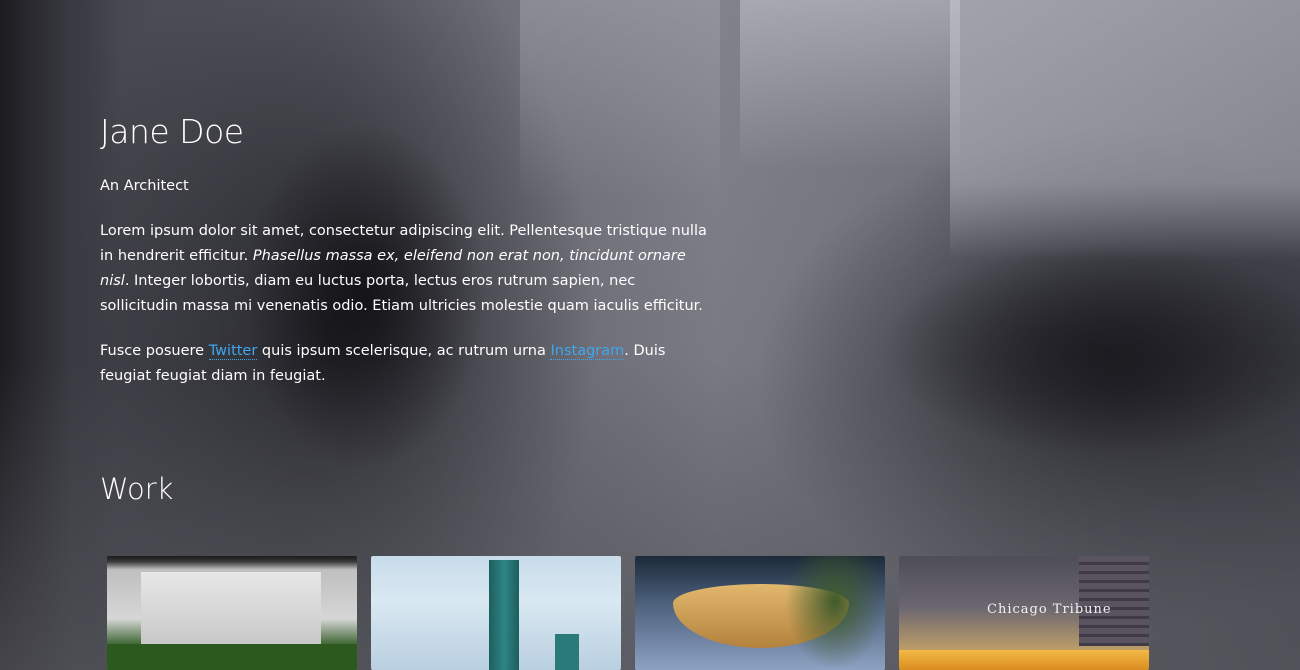 Image resolution: width=1300 pixels, height=670 pixels. Describe the element at coordinates (1049, 609) in the screenshot. I see `tribune-sign: Chicago Tribune` at that location.